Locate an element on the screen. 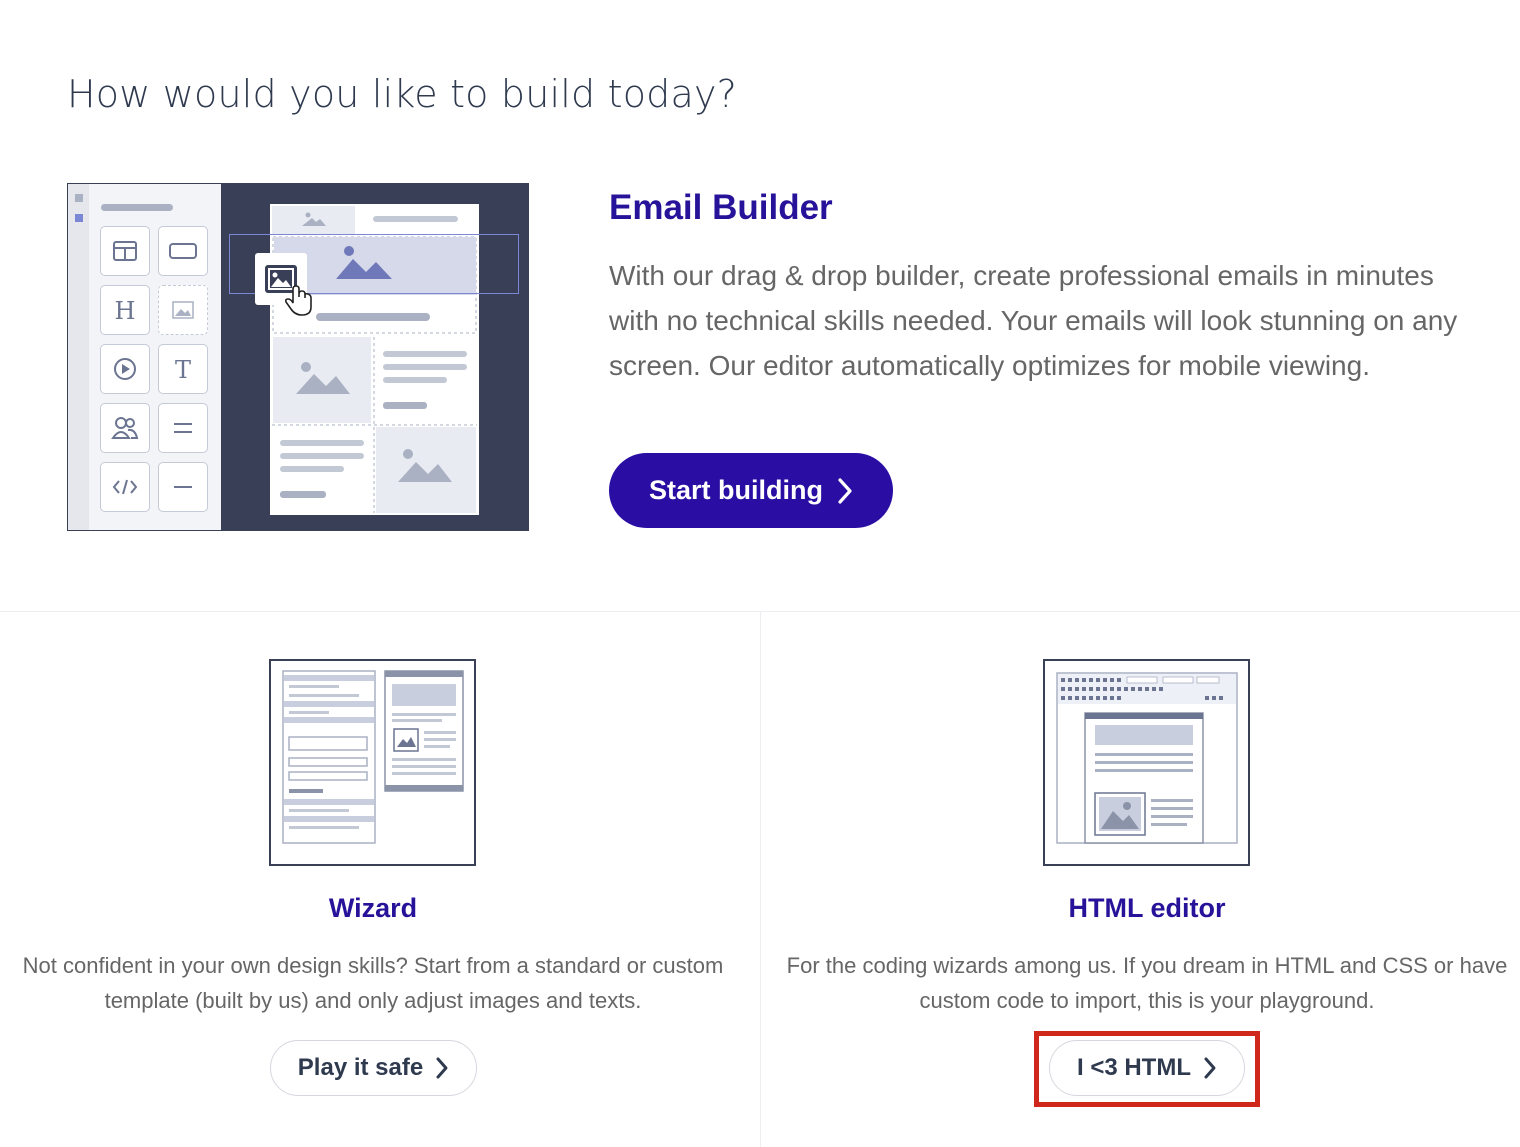 Image resolution: width=1520 pixels, height=1147 pixels. html-editor-illustration is located at coordinates (1146, 762).